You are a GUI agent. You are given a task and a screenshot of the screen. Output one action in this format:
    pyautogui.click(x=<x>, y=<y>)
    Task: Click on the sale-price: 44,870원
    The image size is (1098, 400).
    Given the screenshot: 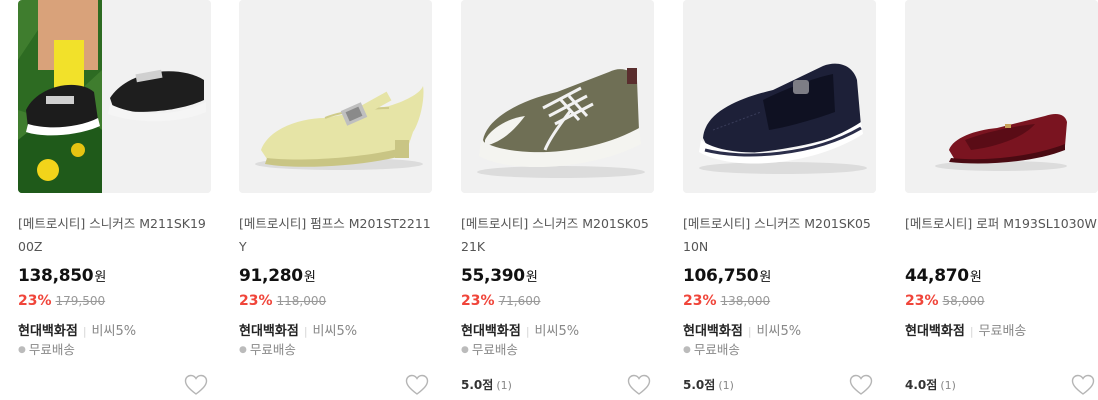 What is the action you would take?
    pyautogui.click(x=943, y=276)
    